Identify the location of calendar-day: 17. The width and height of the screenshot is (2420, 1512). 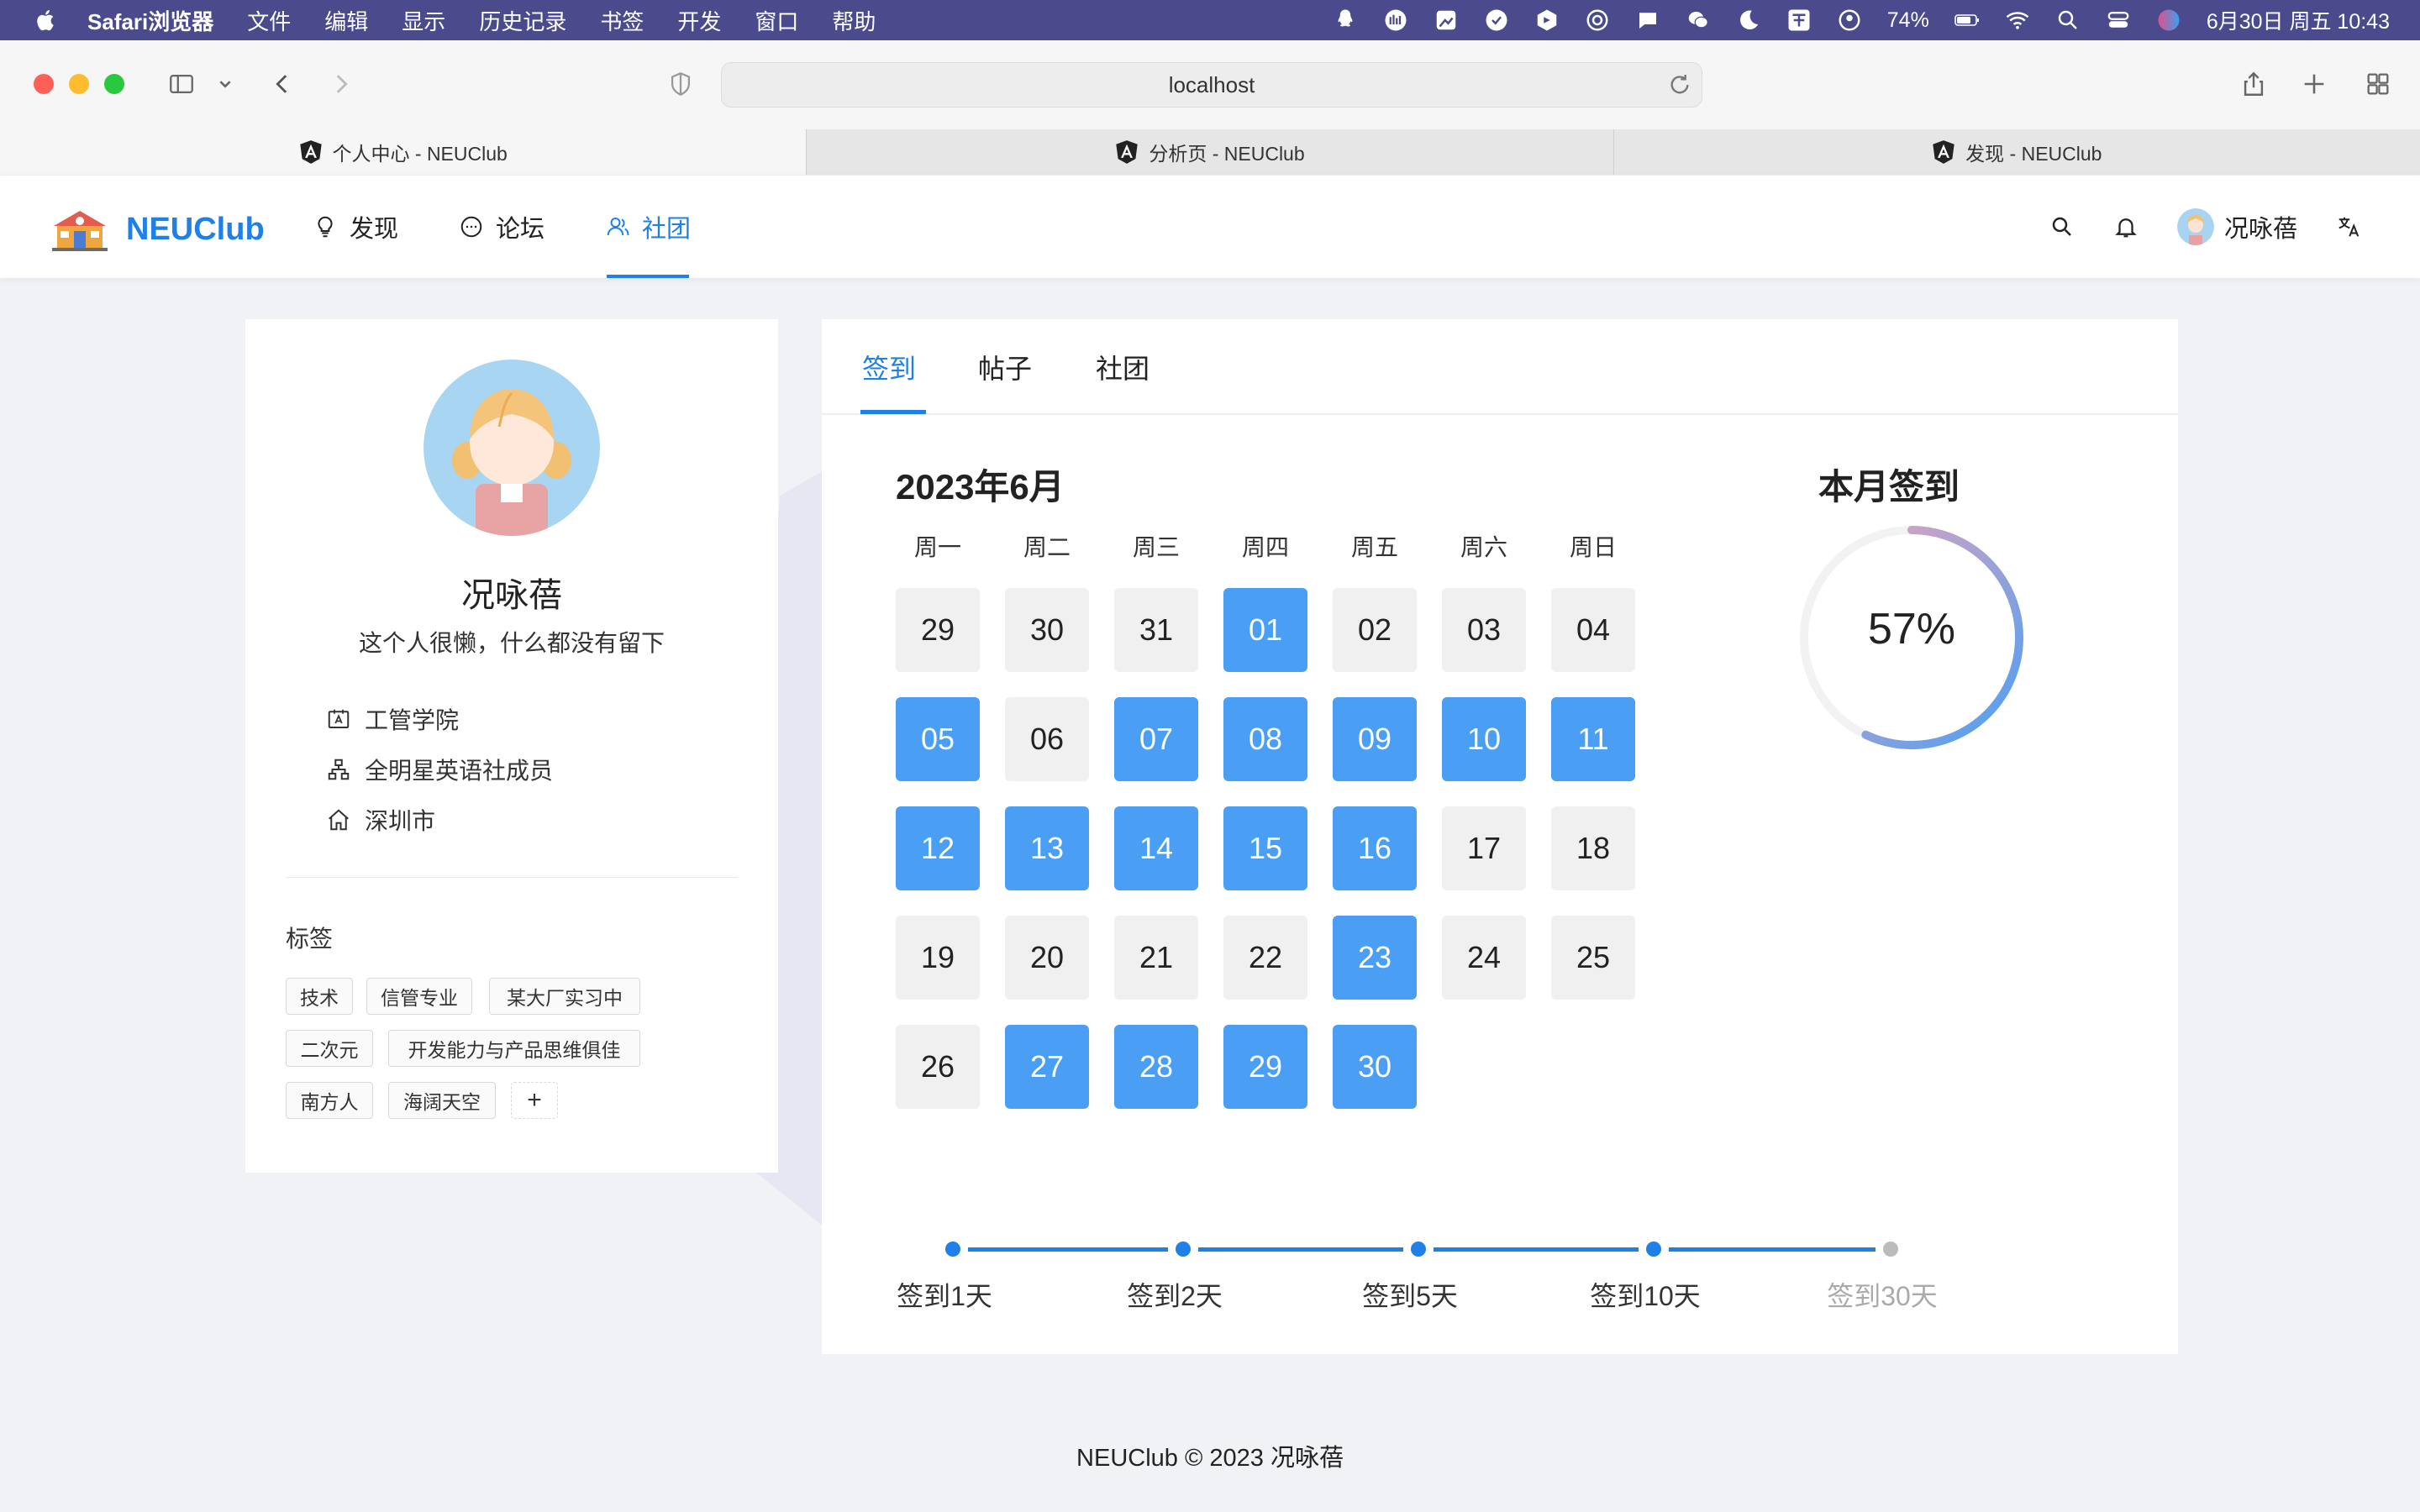
(1484, 848).